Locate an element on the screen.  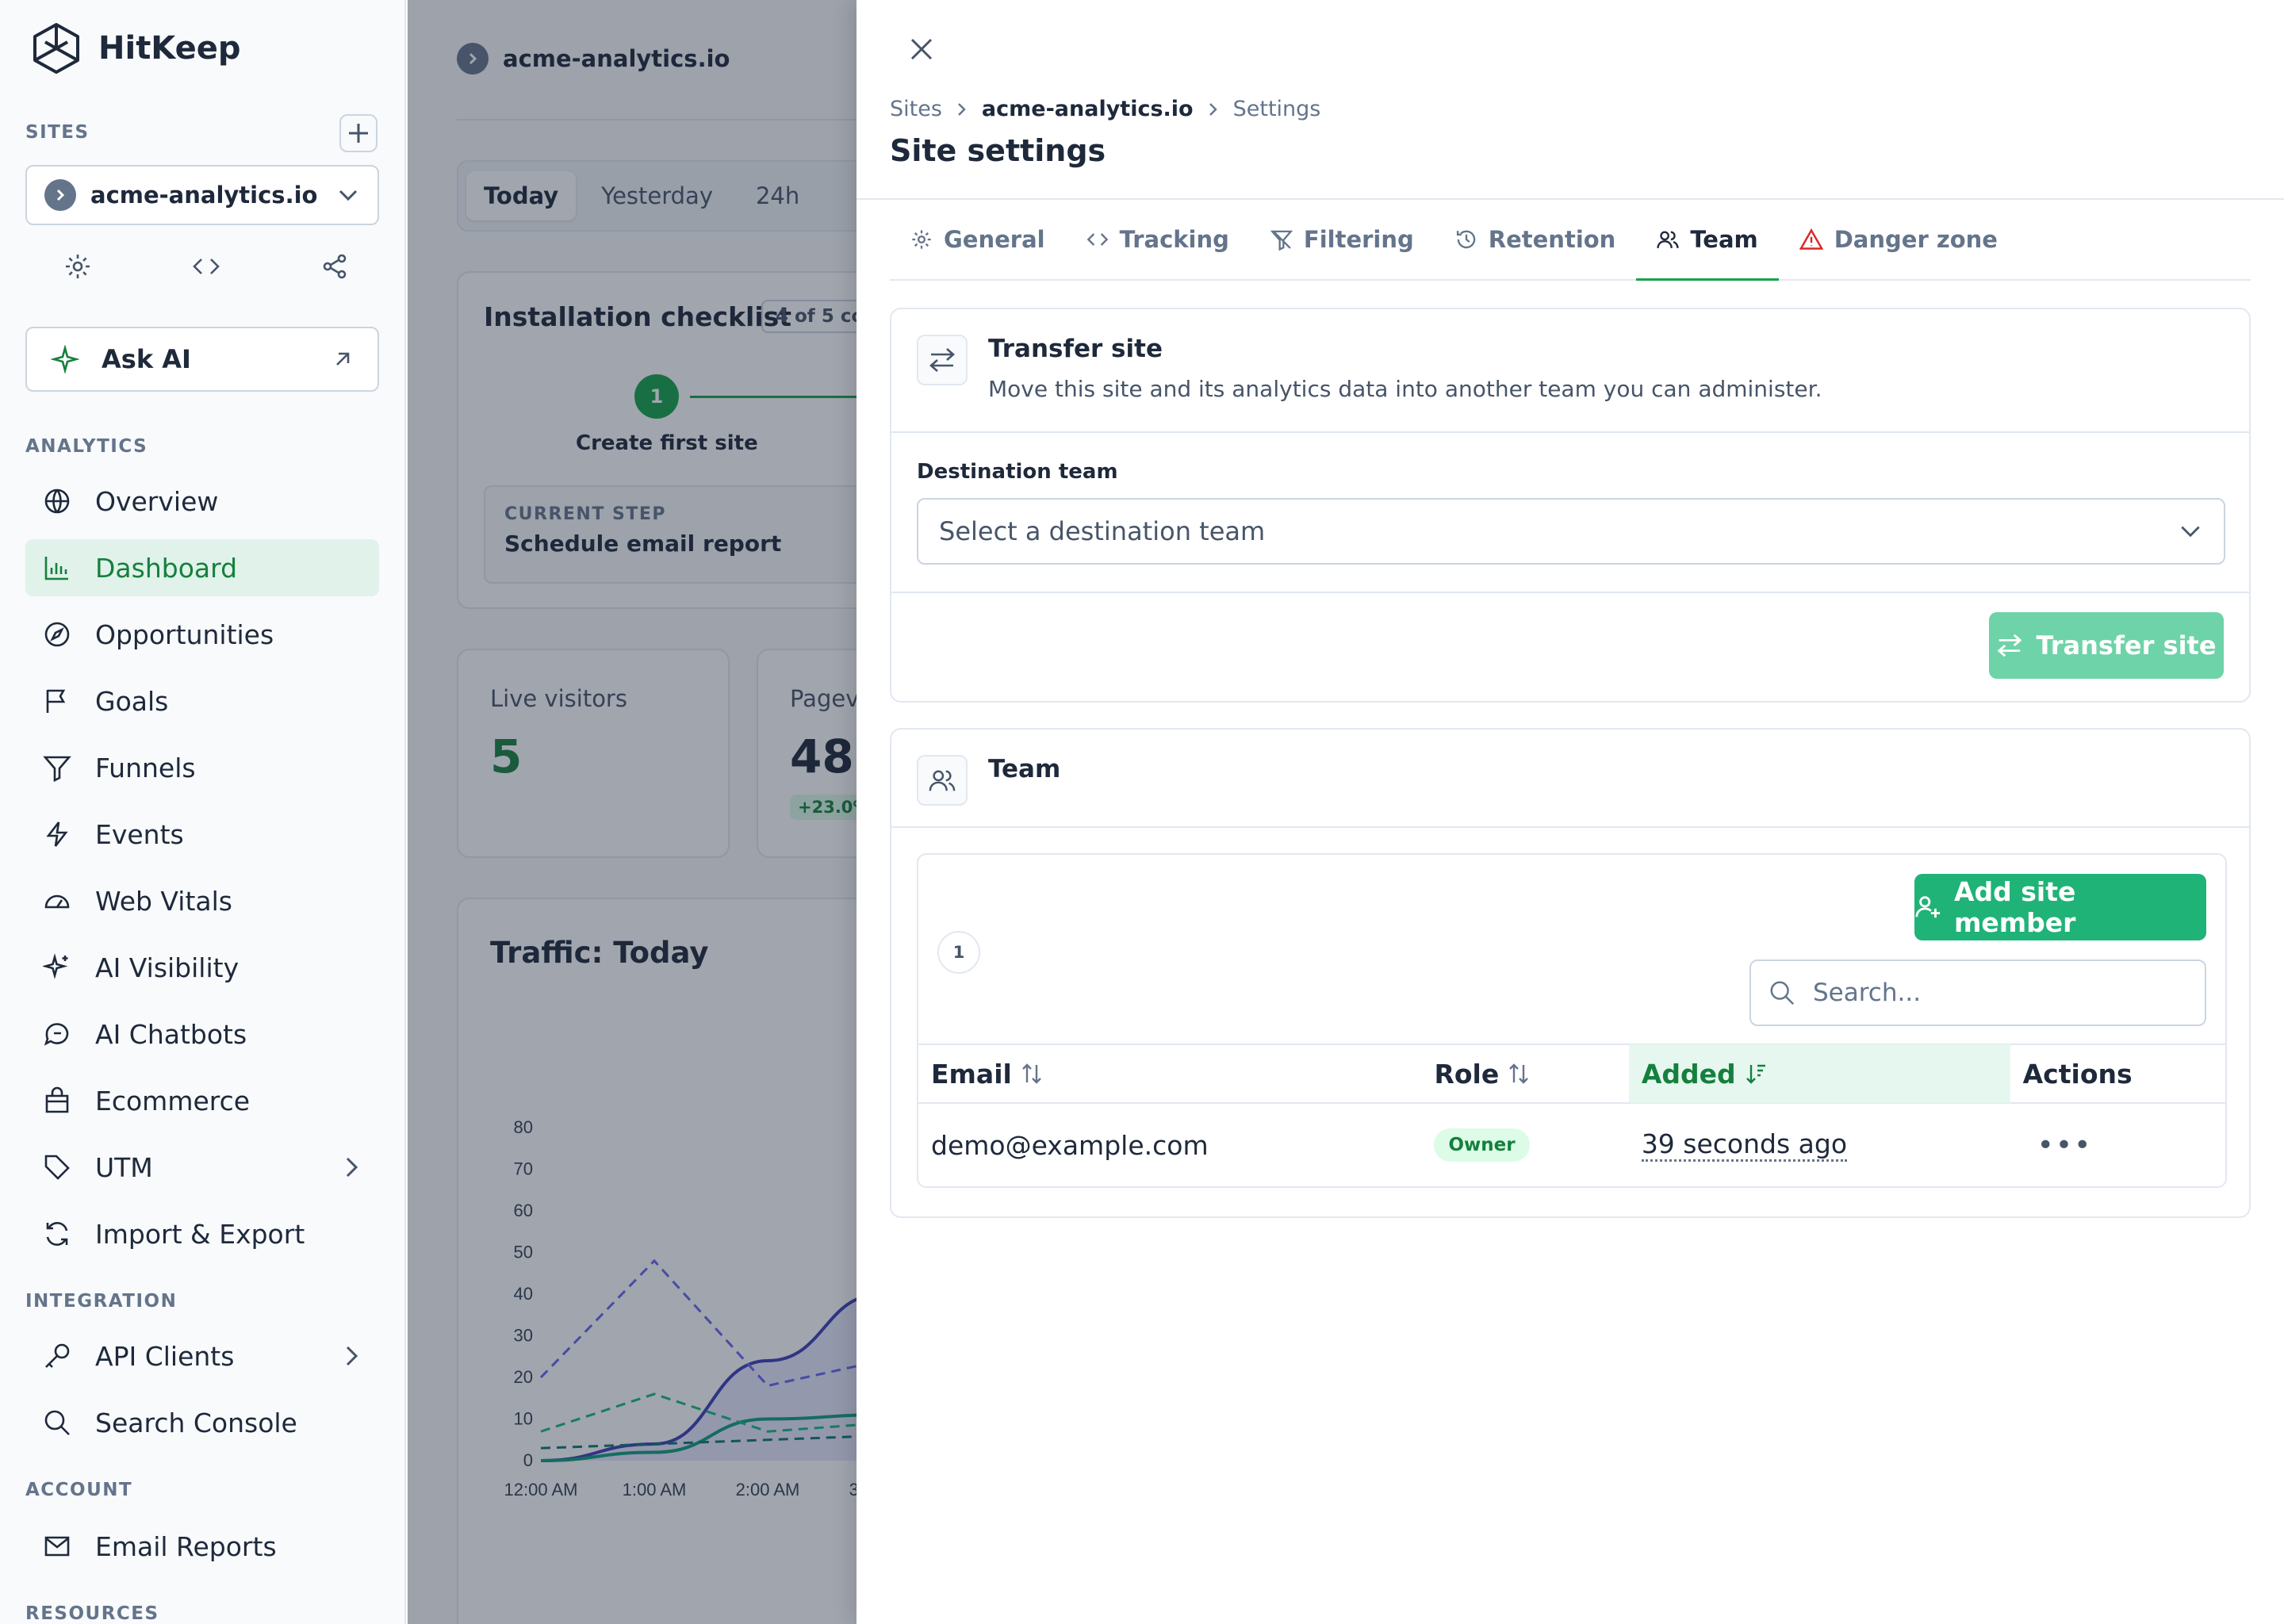
globe-icon is located at coordinates (57, 501).